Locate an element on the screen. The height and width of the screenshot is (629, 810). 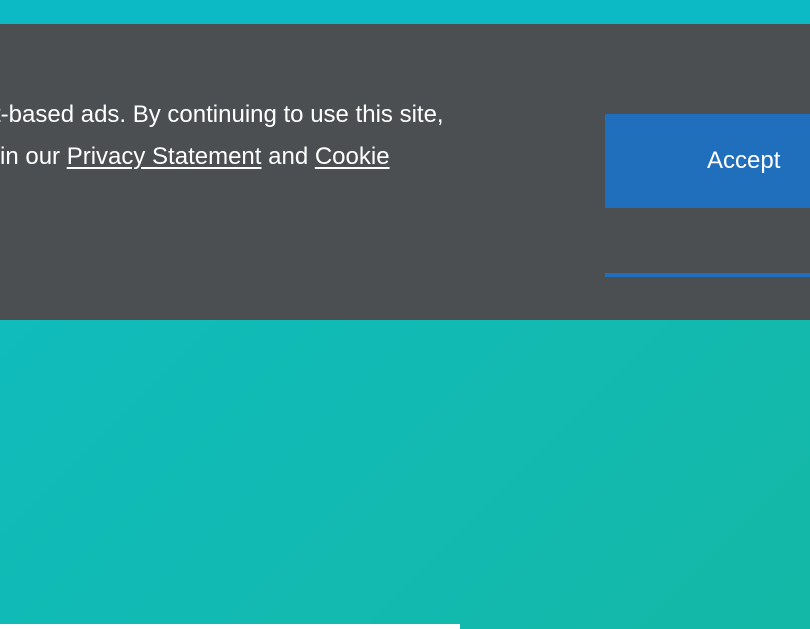
cookie-message-line-2: in our Privacy Statement and Cookie is located at coordinates (280, 157).